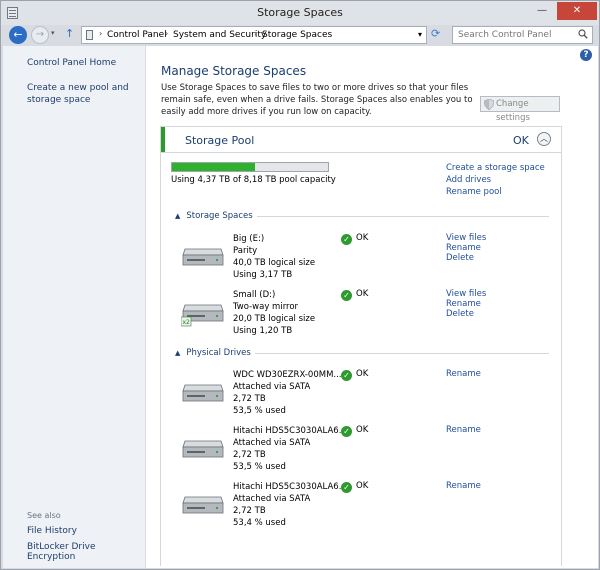 This screenshot has width=600, height=570. I want to click on file-history-link: File History, so click(52, 531).